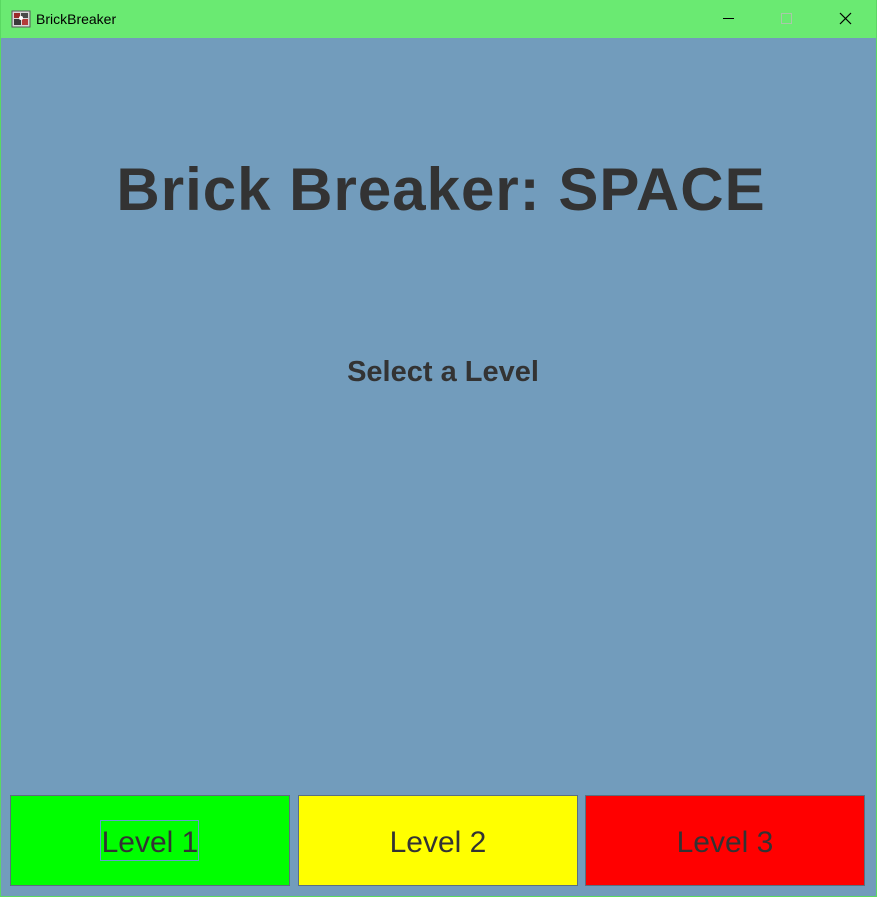  I want to click on maximize-icon, so click(786, 18).